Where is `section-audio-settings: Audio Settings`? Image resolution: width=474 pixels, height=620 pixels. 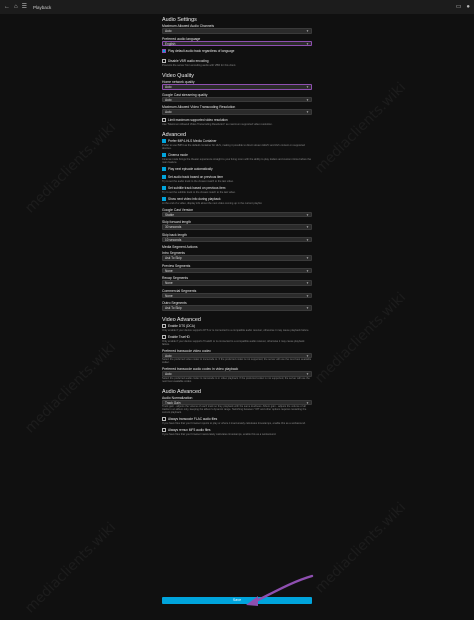 section-audio-settings: Audio Settings is located at coordinates (179, 20).